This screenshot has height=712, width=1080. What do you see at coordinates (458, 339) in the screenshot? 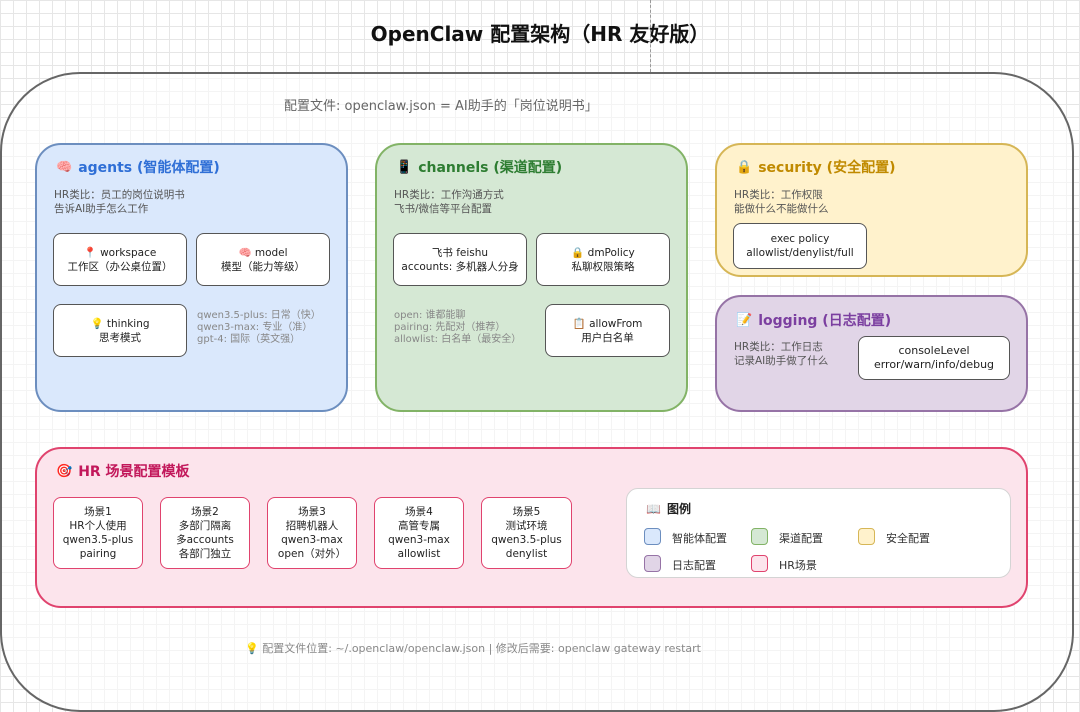
I see `policy-note: allowlist: 白名单（最安全）` at bounding box center [458, 339].